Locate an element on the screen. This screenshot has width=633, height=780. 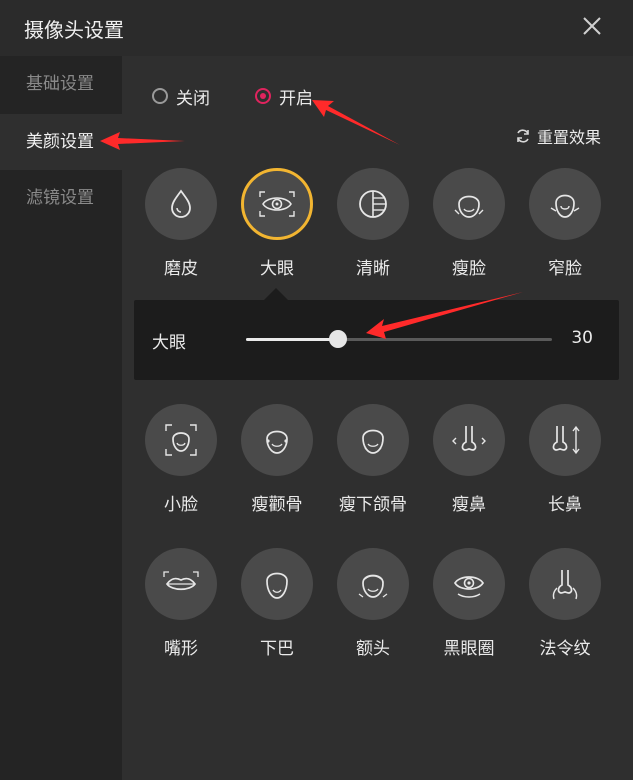
effect-label: 小脸 is located at coordinates (181, 505).